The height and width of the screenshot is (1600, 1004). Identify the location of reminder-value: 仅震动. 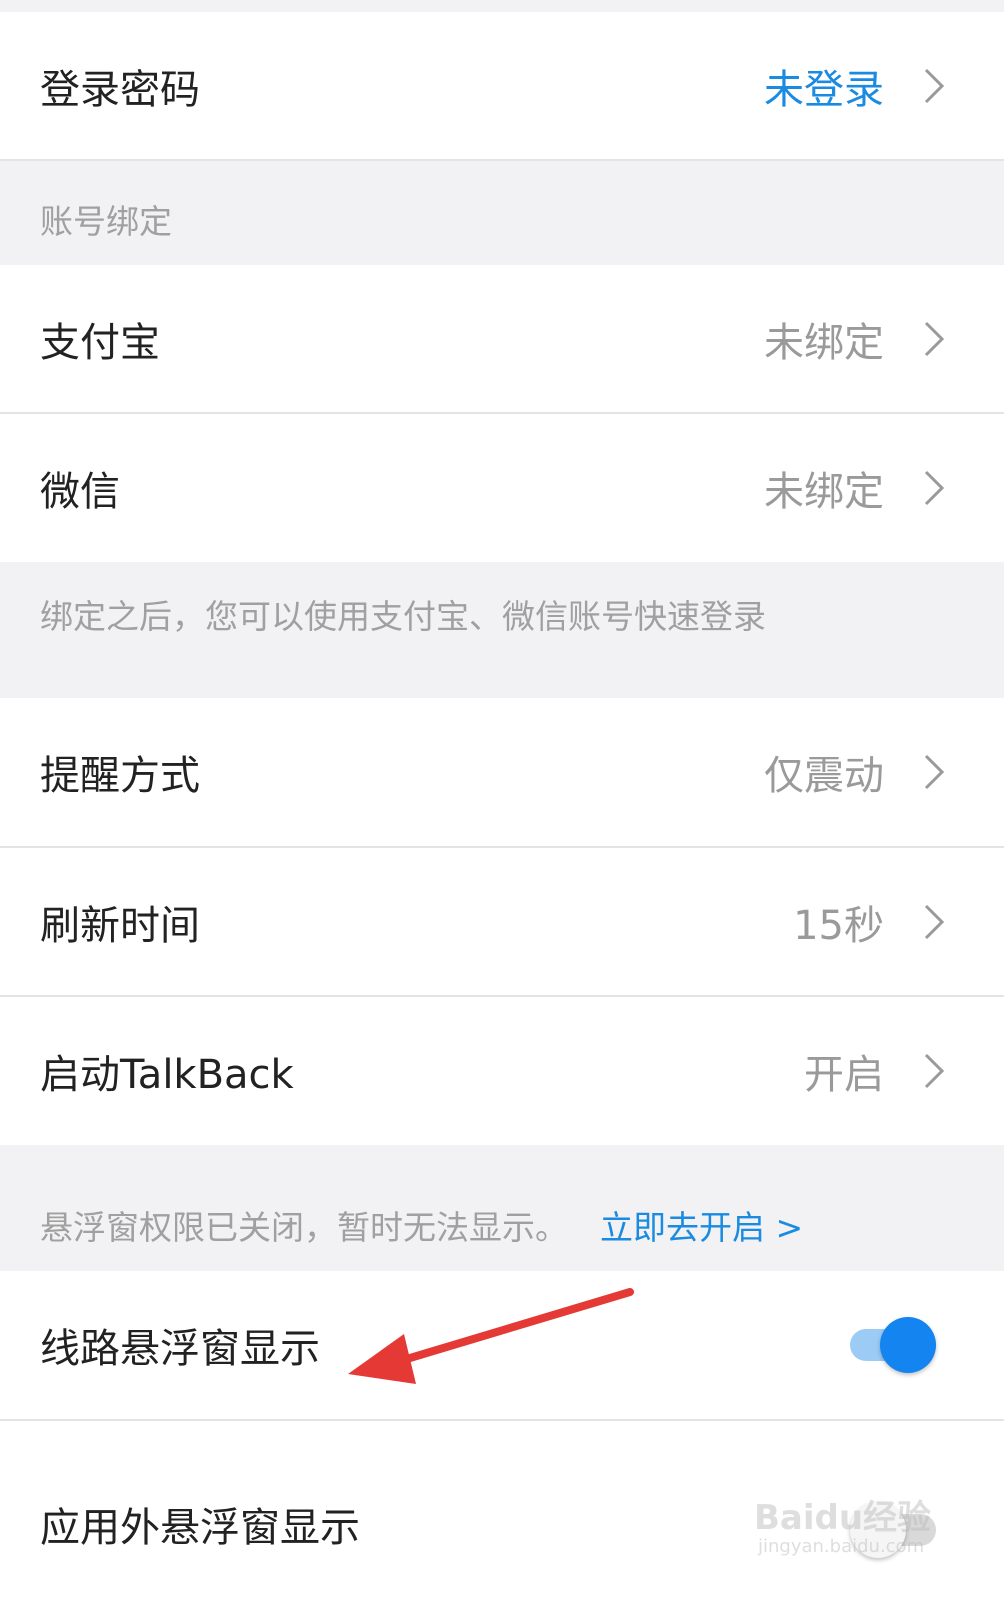
(824, 776).